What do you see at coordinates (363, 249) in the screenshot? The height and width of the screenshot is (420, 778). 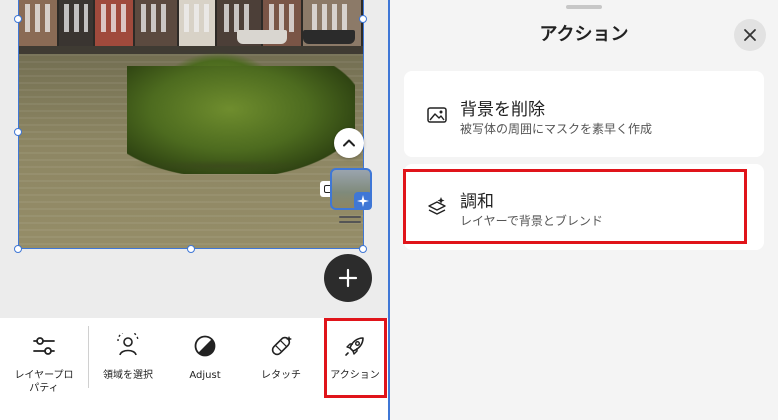 I see `selection-handle-bottom-right` at bounding box center [363, 249].